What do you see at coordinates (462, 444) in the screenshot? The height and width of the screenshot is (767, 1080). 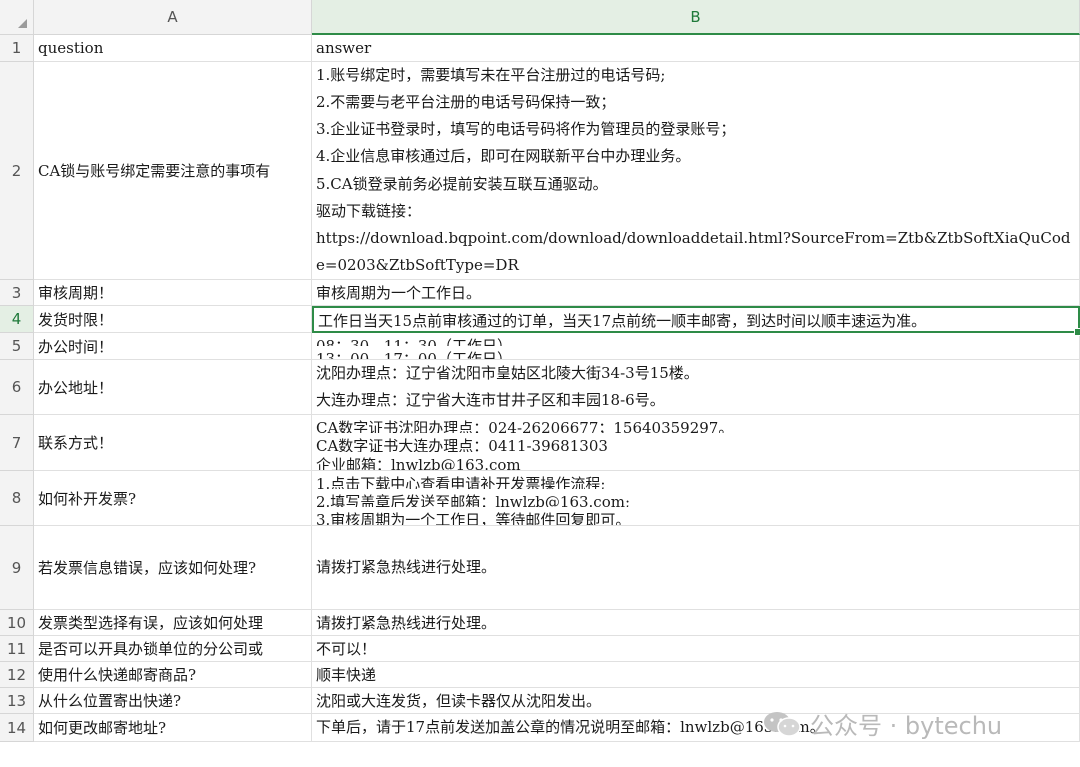 I see `answer-line: CA数字证书大连办理点：0411-39681303` at bounding box center [462, 444].